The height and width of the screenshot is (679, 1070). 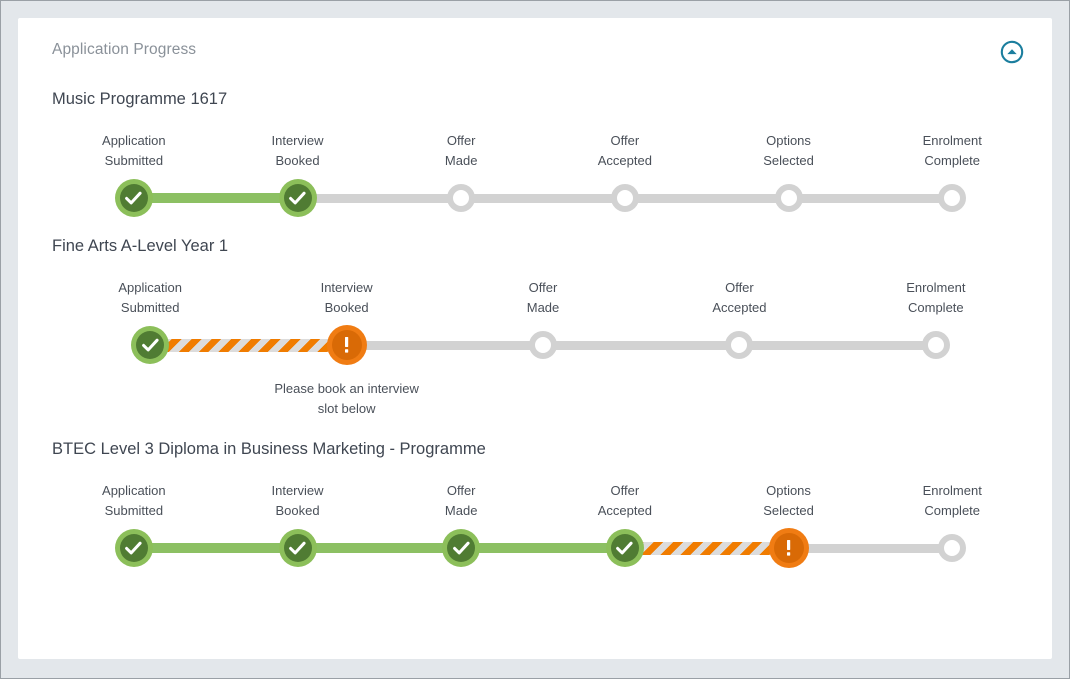 I want to click on step-notes-row: Please book an interview slot below, so click(x=543, y=391).